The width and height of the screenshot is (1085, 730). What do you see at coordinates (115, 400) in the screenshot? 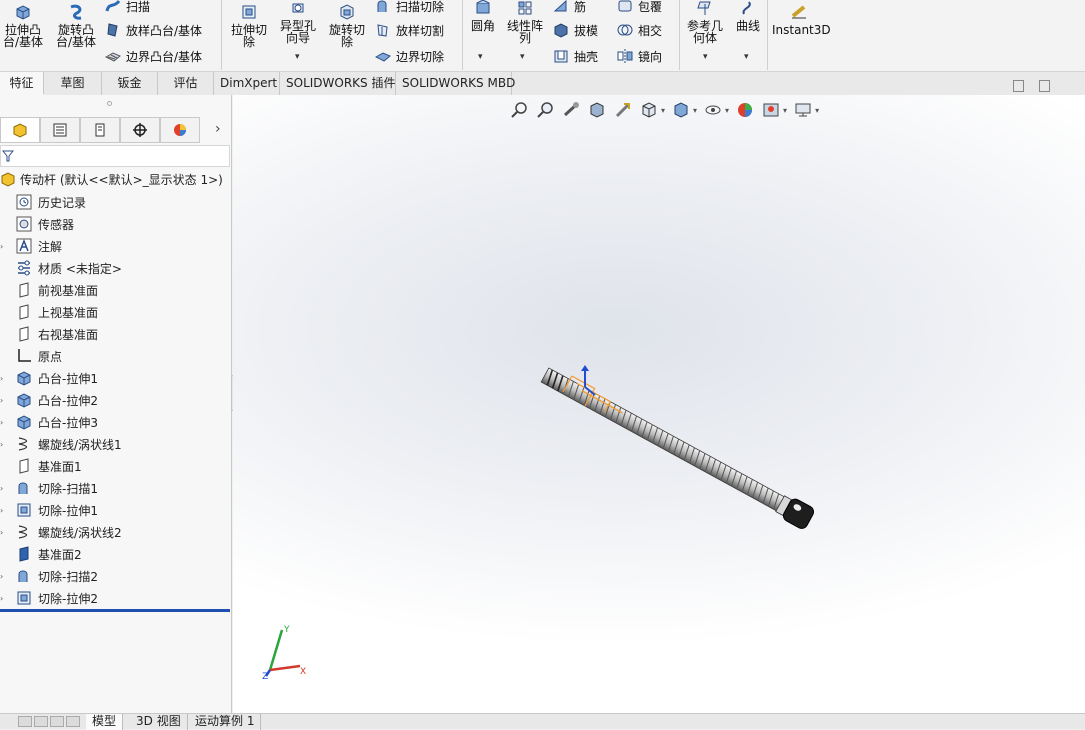
I see `tree-item: › 凸台-拉伸2` at bounding box center [115, 400].